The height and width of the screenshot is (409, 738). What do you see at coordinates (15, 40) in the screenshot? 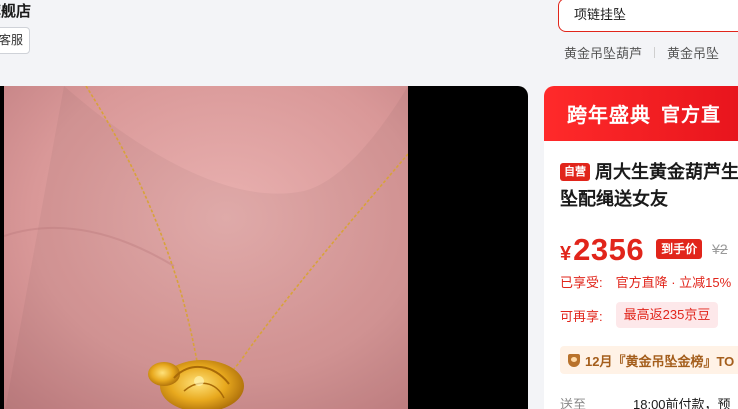
I see `customer-service-button: 客服` at bounding box center [15, 40].